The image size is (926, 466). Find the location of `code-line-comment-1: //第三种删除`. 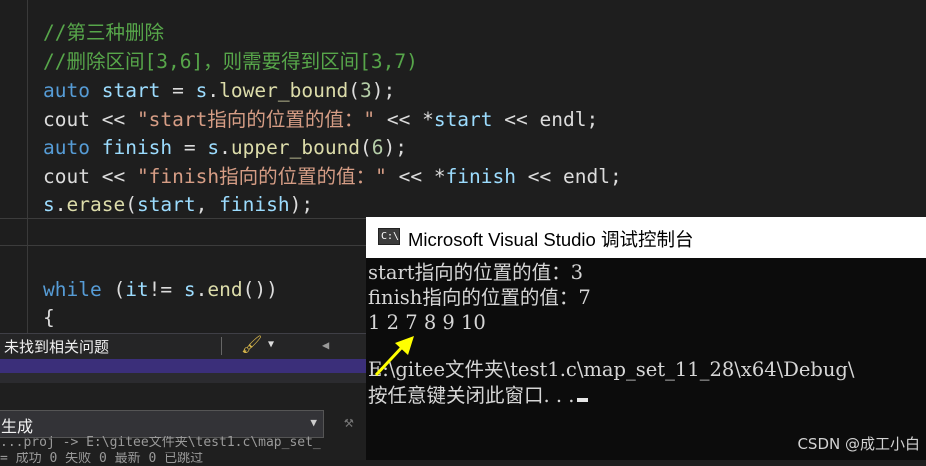

code-line-comment-1: //第三种删除 is located at coordinates (103, 33).